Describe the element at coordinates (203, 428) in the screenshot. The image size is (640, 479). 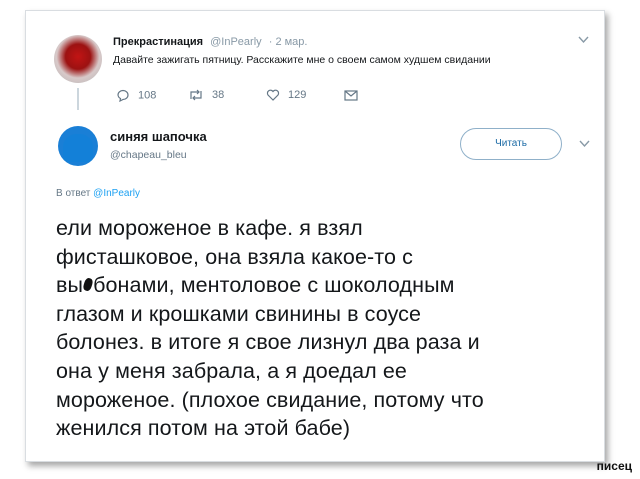
I see `text-line: женился потом на этой бабе)` at that location.